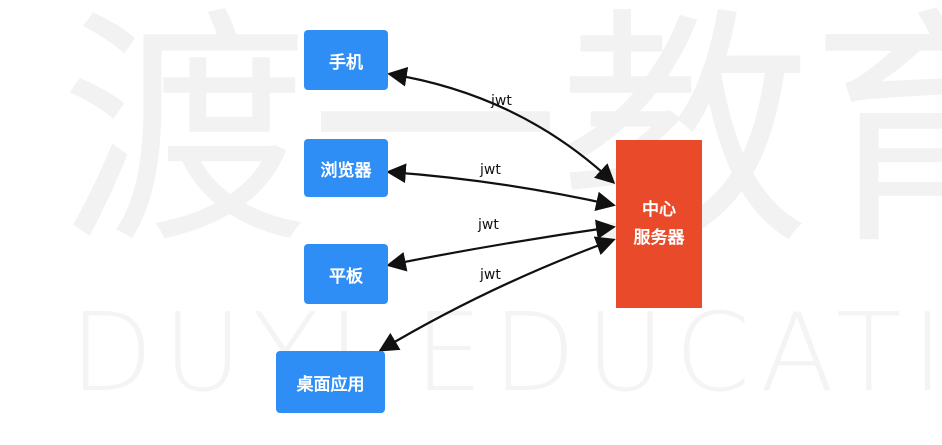 This screenshot has height=445, width=942. Describe the element at coordinates (501, 245) in the screenshot. I see `edge-tablet-server` at that location.